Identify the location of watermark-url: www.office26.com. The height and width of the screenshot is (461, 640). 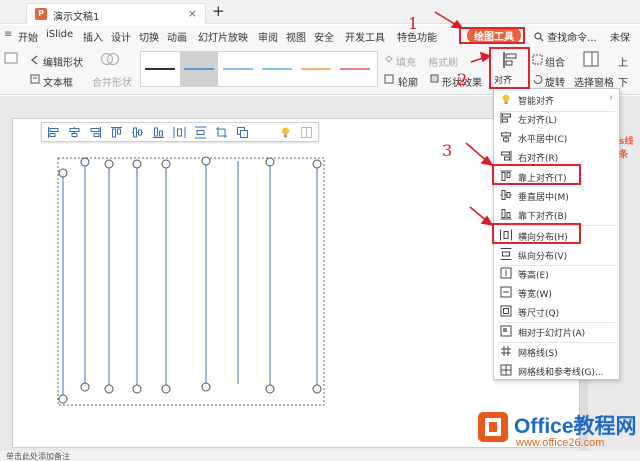
(560, 443).